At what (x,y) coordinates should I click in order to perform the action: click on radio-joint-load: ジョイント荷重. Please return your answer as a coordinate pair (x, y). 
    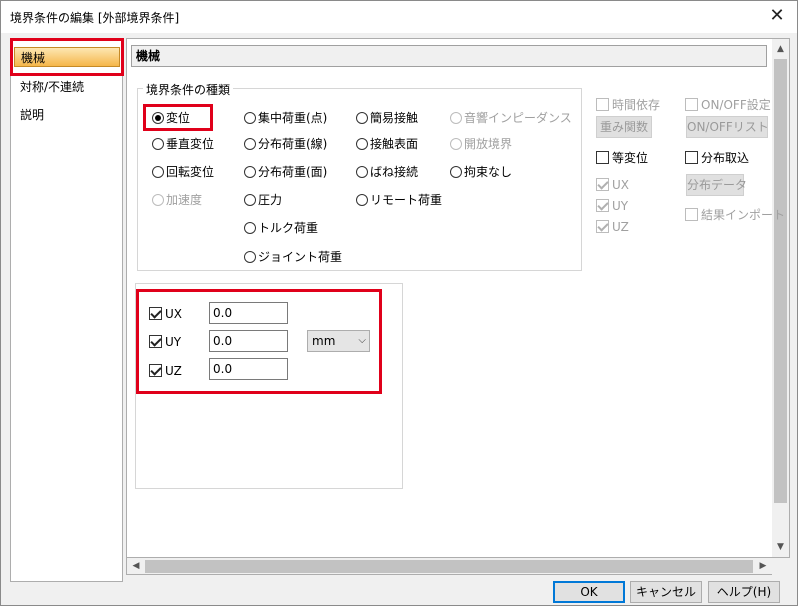
    Looking at the image, I should click on (293, 257).